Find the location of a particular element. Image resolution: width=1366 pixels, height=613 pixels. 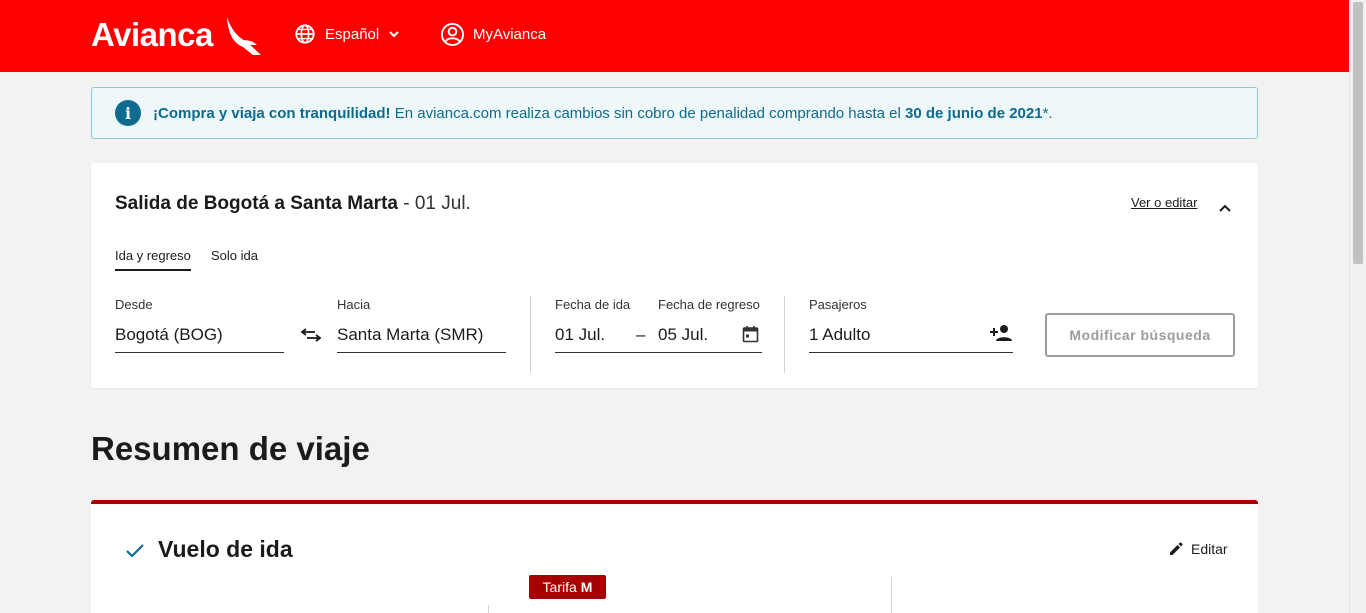

from-underline is located at coordinates (199, 352).